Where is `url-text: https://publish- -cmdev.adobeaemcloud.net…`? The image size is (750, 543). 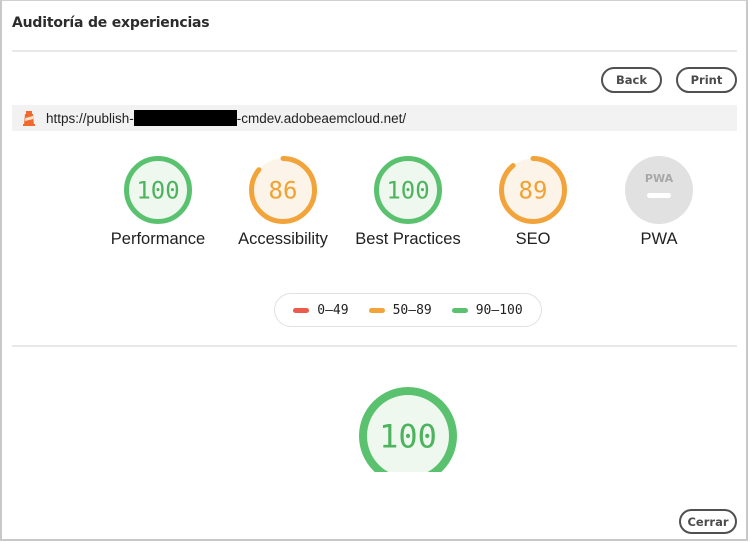 url-text: https://publish- -cmdev.adobeaemcloud.net… is located at coordinates (226, 118).